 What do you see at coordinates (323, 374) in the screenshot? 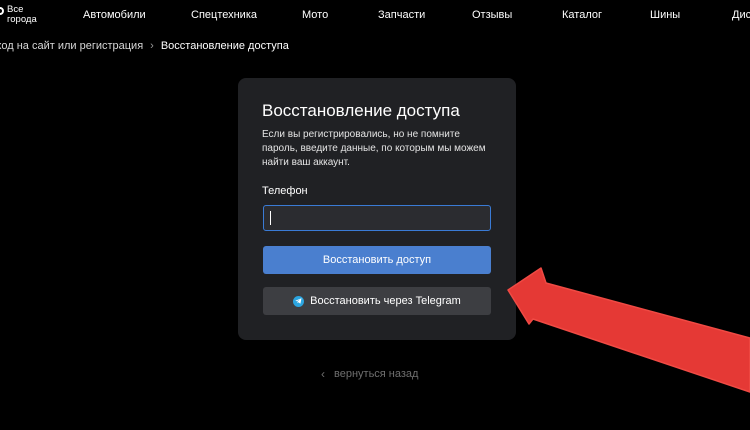
I see `chevron-left-icon: ‹` at bounding box center [323, 374].